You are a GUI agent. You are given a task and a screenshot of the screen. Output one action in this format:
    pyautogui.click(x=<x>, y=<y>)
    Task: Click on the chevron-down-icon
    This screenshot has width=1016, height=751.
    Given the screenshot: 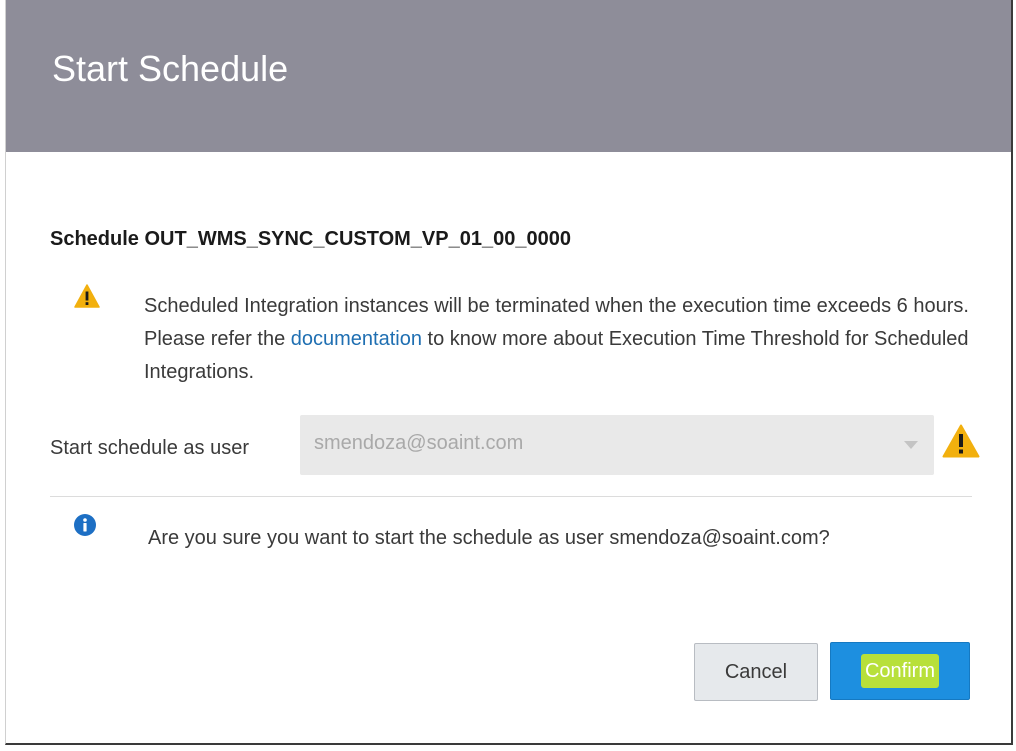 What is the action you would take?
    pyautogui.click(x=911, y=445)
    